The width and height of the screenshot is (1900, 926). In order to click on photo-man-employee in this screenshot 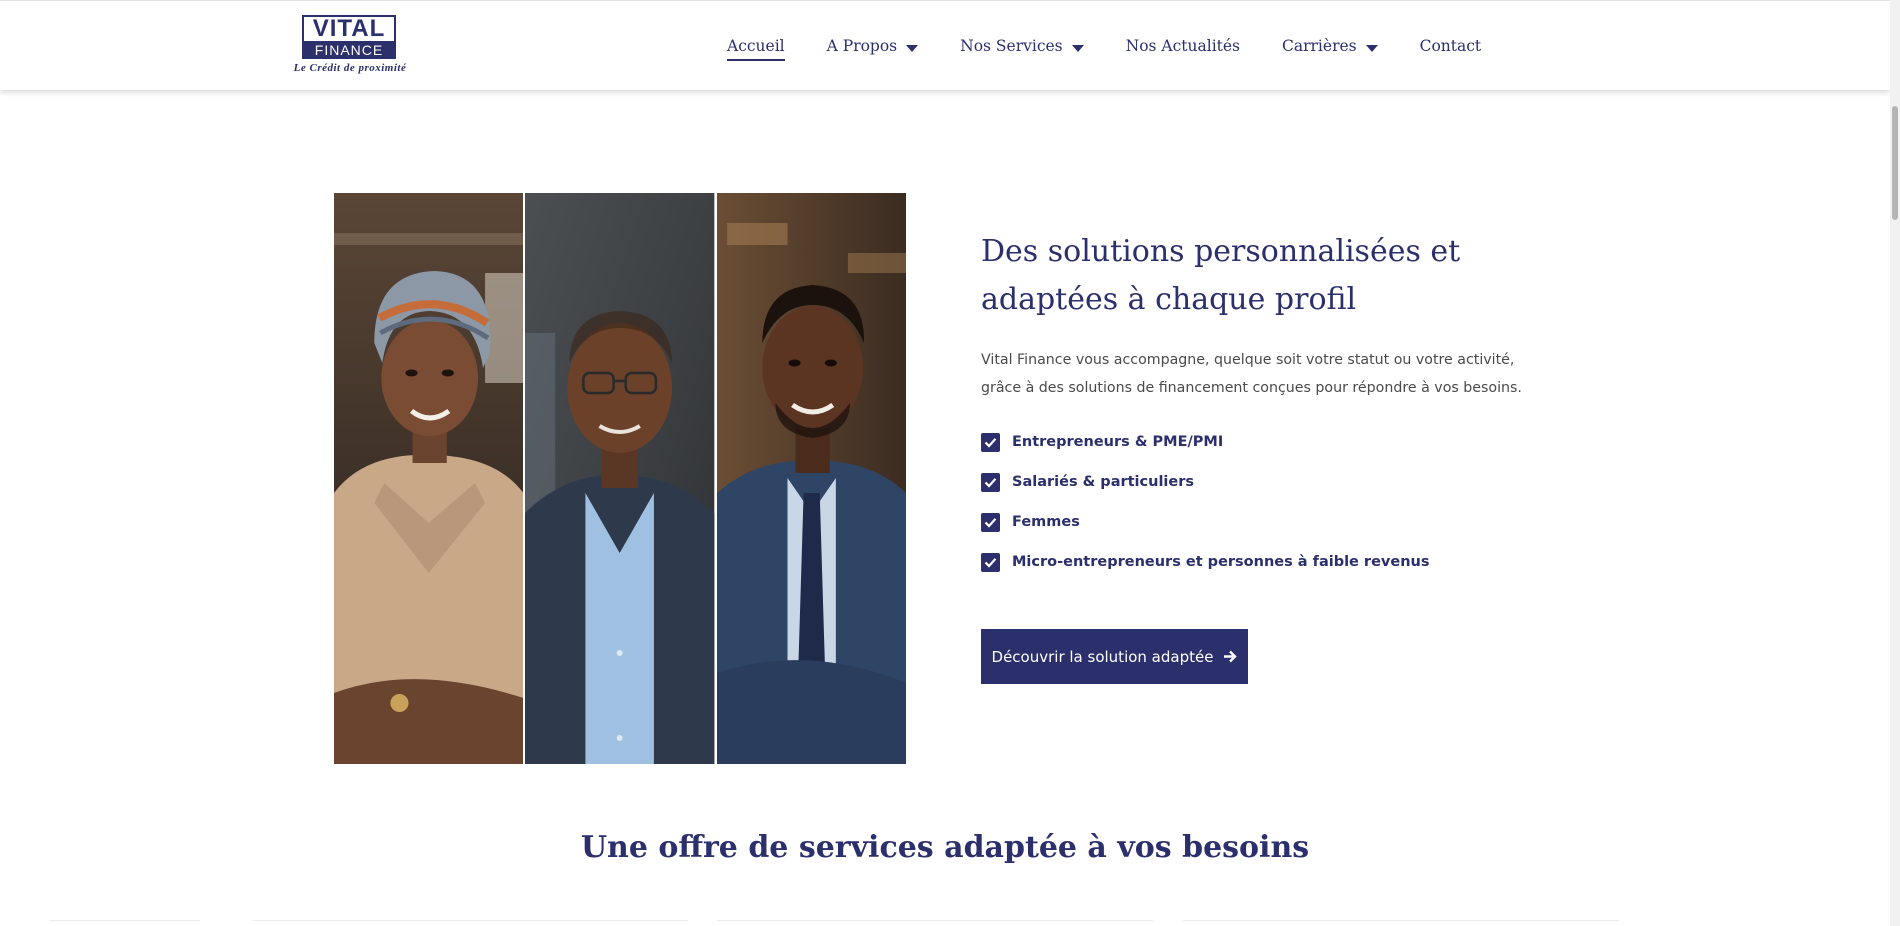, I will do `click(620, 478)`.